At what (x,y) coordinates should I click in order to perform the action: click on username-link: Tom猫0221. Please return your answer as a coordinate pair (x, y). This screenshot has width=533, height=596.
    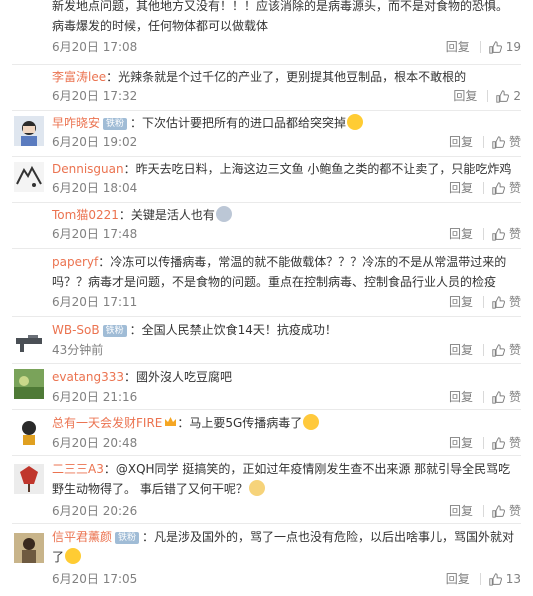
    Looking at the image, I should click on (85, 215).